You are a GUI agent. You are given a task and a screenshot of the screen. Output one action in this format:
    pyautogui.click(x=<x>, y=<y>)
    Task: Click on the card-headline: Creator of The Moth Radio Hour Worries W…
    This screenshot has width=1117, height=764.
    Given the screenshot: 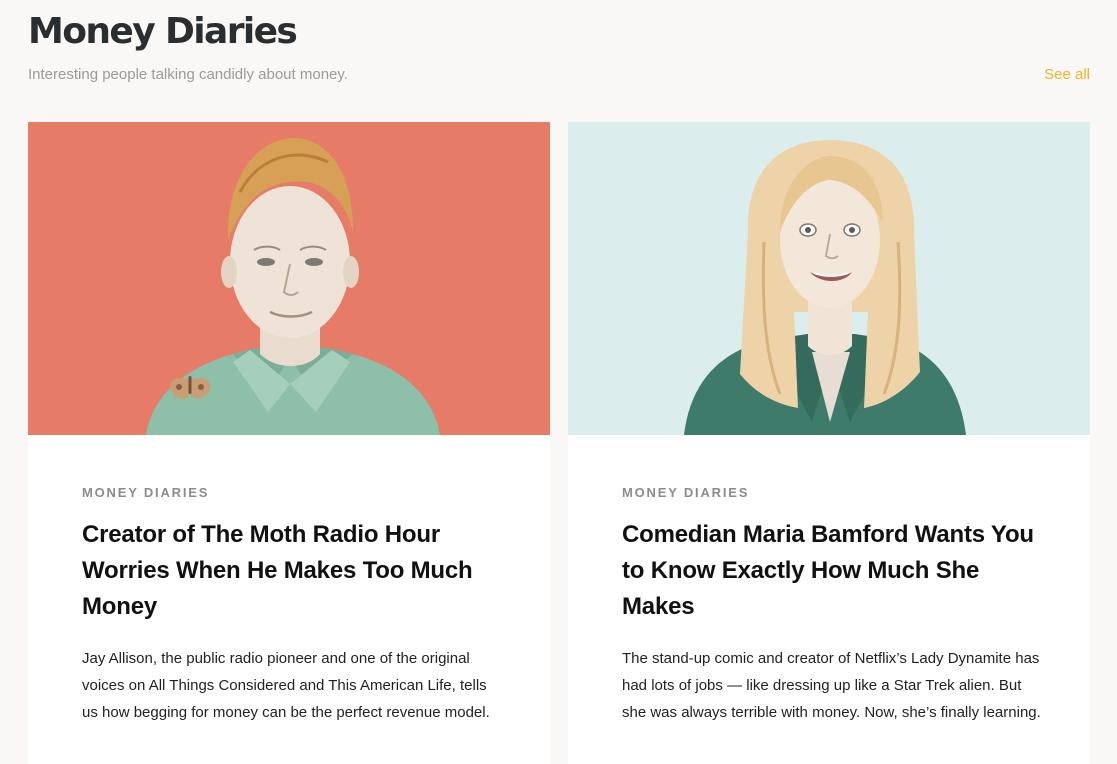 What is the action you would take?
    pyautogui.click(x=292, y=571)
    